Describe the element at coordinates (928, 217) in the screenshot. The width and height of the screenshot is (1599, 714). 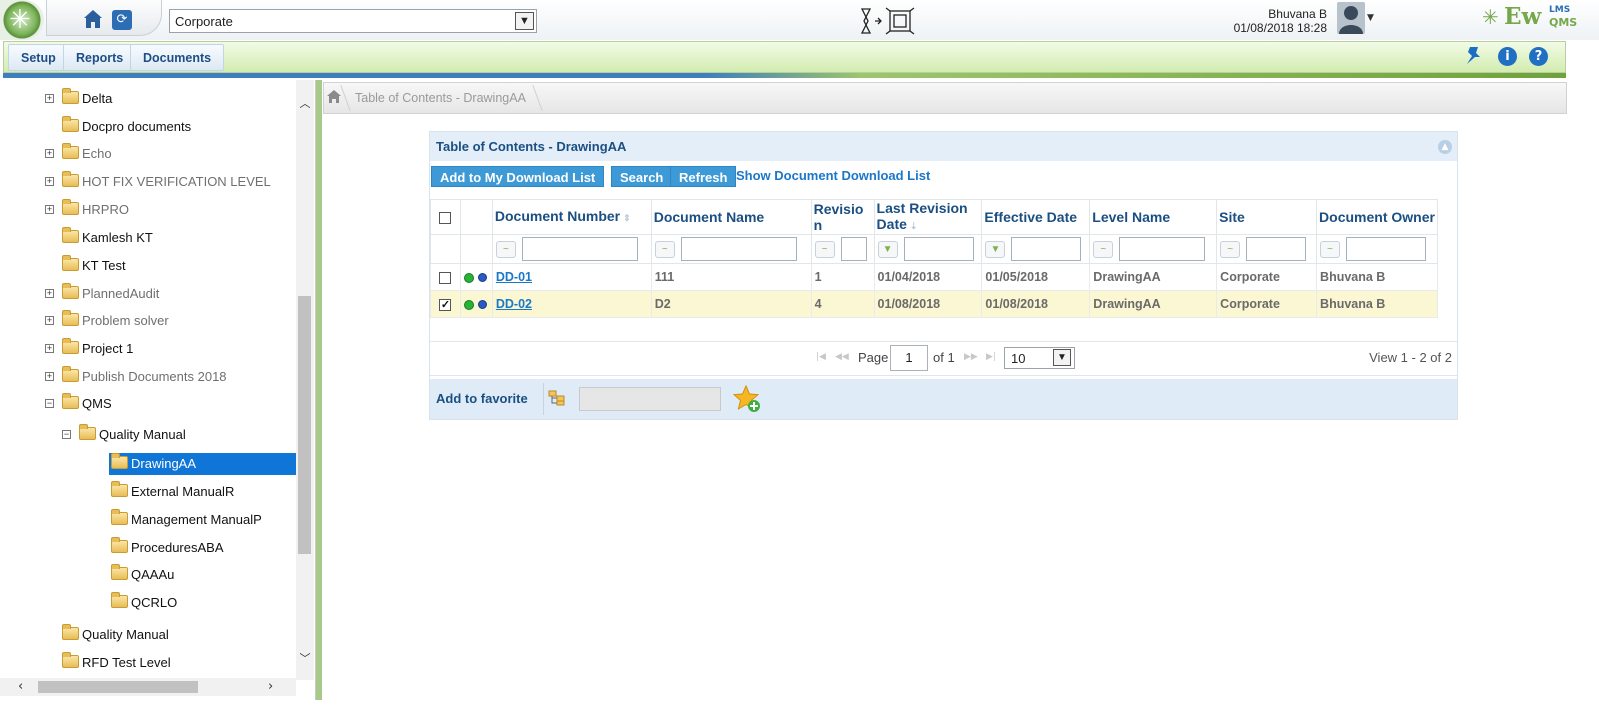
I see `col-header-last-revision-date: Last Revision Date ⇣` at that location.